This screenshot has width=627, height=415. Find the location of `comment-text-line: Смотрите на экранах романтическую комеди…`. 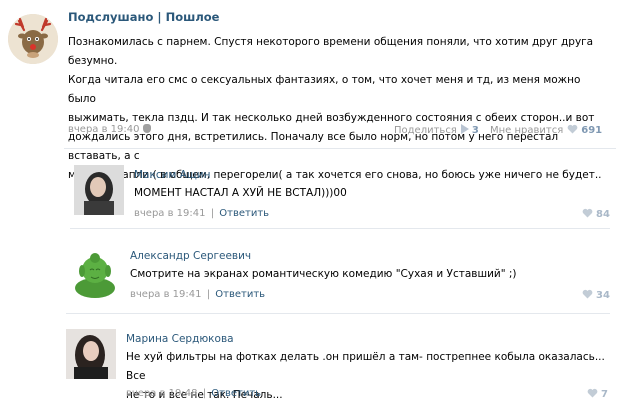

comment-text-line: Смотрите на экранах романтическую комеди… is located at coordinates (323, 274).